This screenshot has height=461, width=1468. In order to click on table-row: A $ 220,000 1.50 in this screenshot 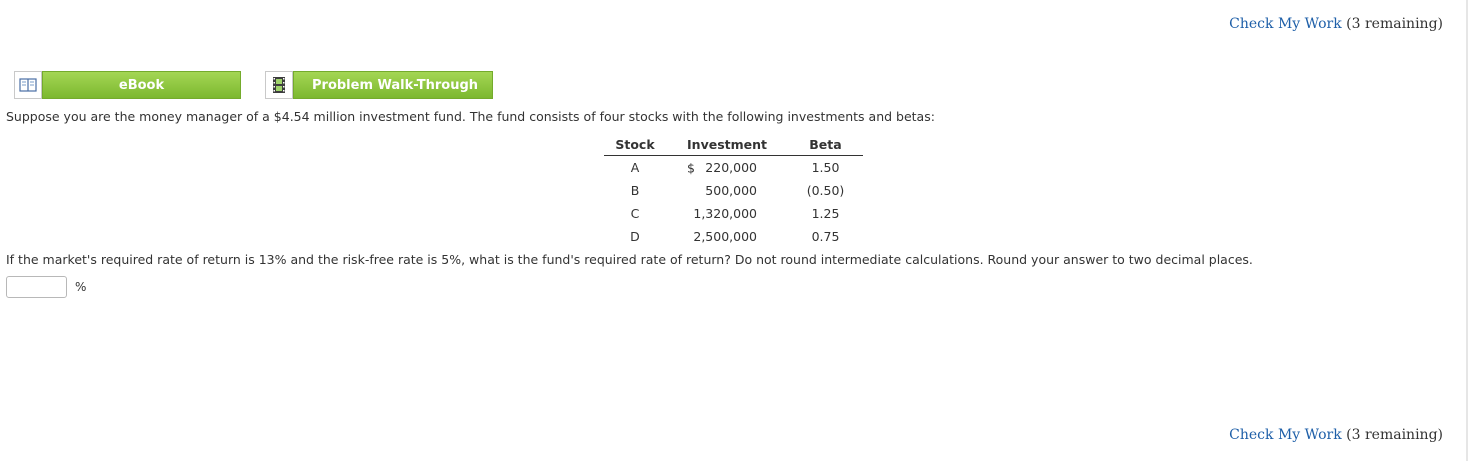, I will do `click(733, 168)`.